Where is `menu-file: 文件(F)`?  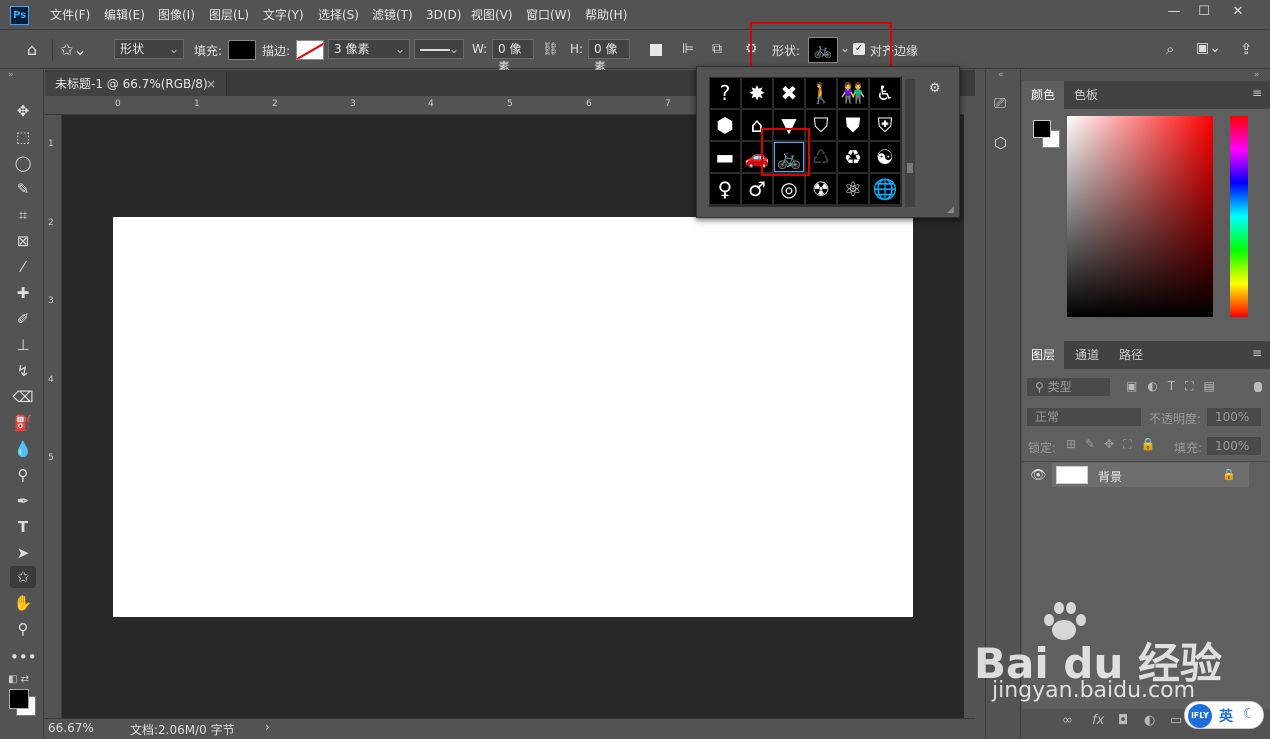
menu-file: 文件(F) is located at coordinates (70, 15).